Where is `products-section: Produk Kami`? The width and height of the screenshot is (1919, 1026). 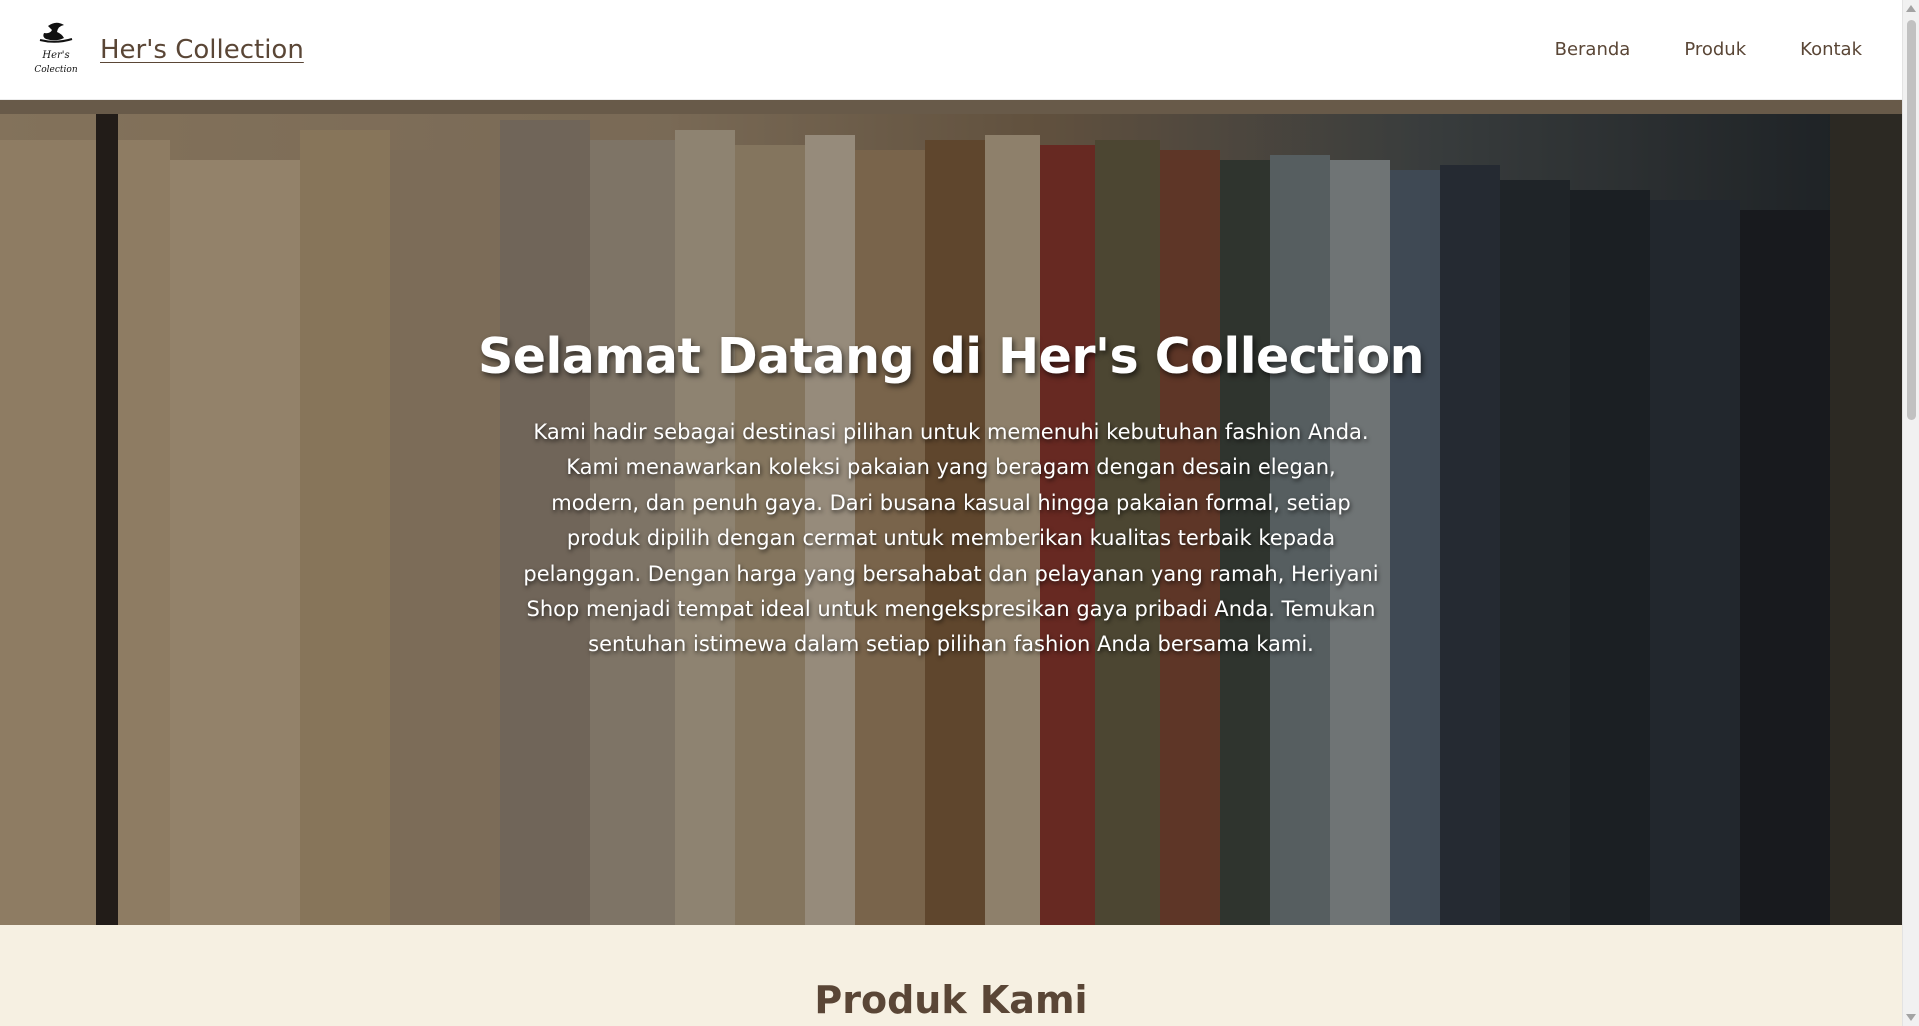
products-section: Produk Kami is located at coordinates (951, 975).